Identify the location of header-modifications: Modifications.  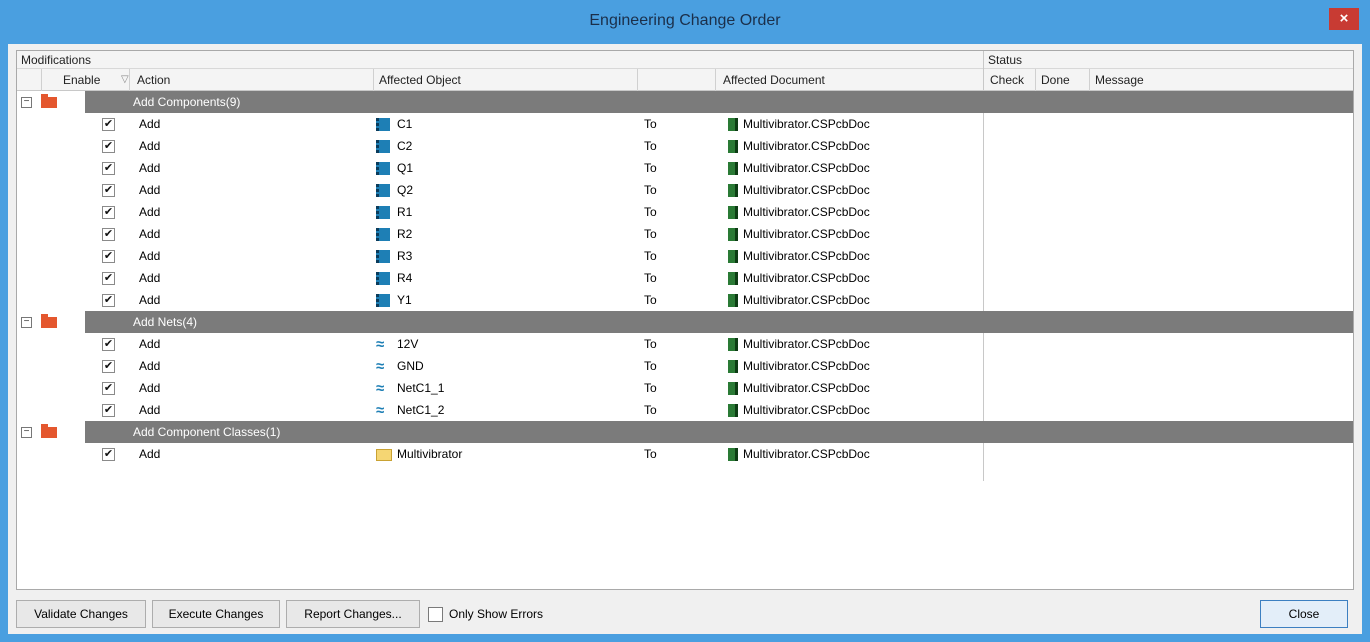
(500, 60).